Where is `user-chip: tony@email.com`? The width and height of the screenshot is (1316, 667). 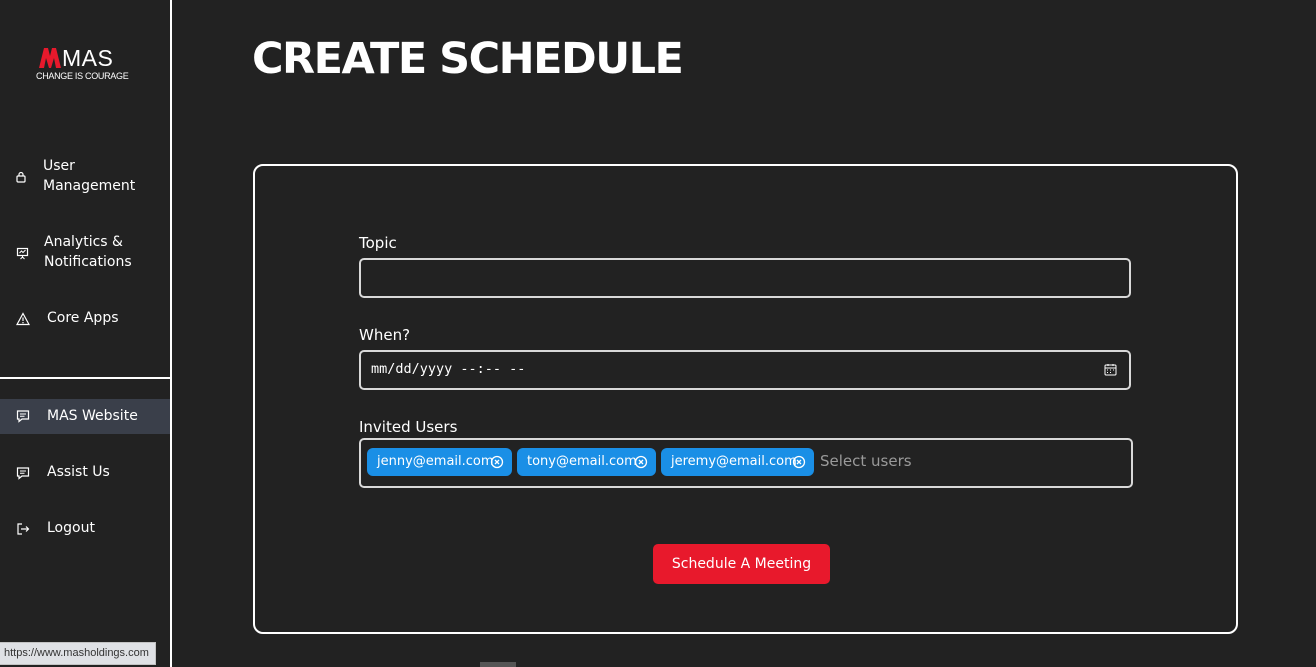 user-chip: tony@email.com is located at coordinates (586, 462).